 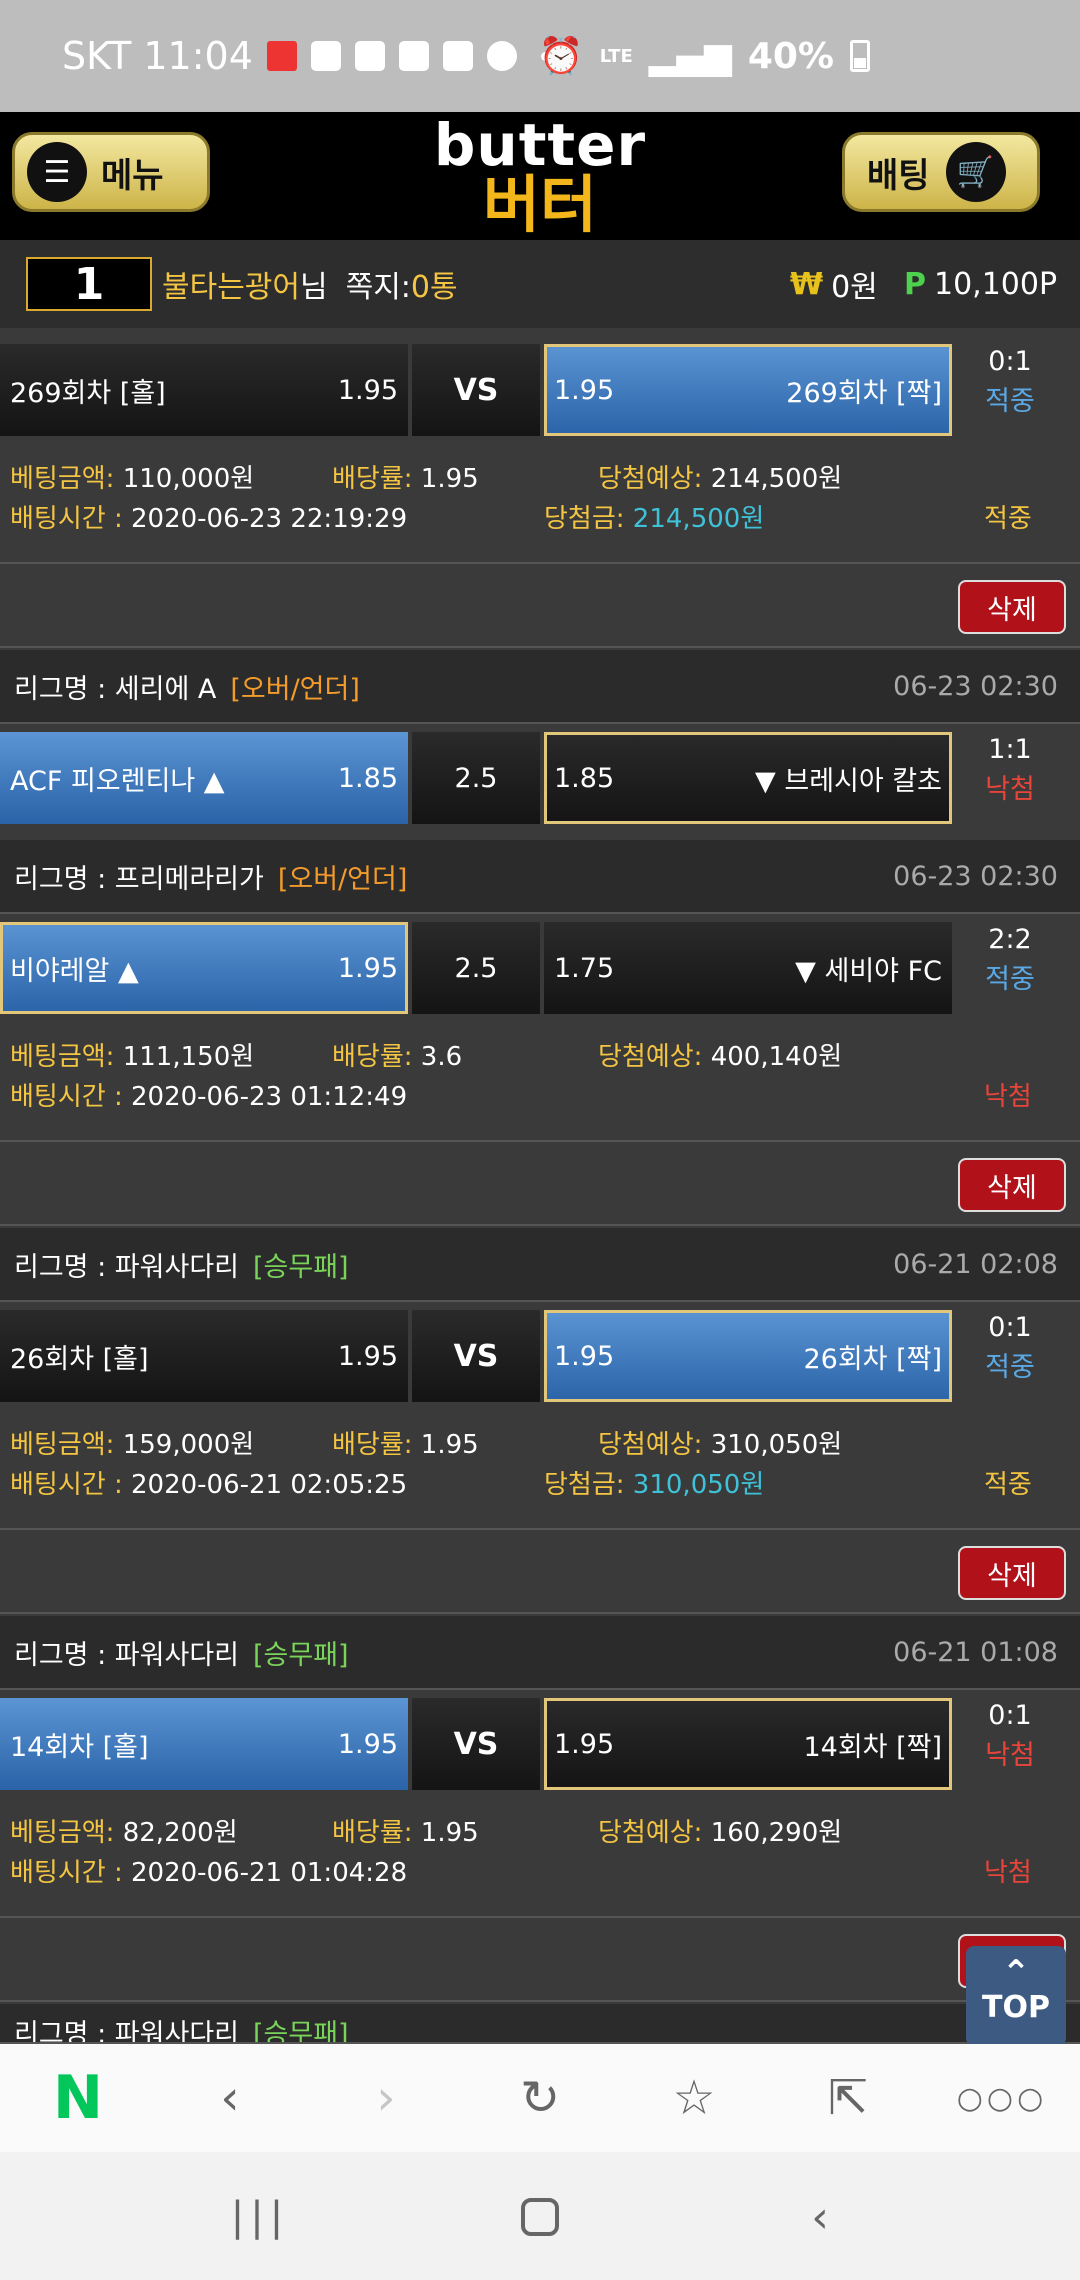 What do you see at coordinates (748, 1744) in the screenshot?
I see `away-team-cell: 1.95 14회차 [짝]` at bounding box center [748, 1744].